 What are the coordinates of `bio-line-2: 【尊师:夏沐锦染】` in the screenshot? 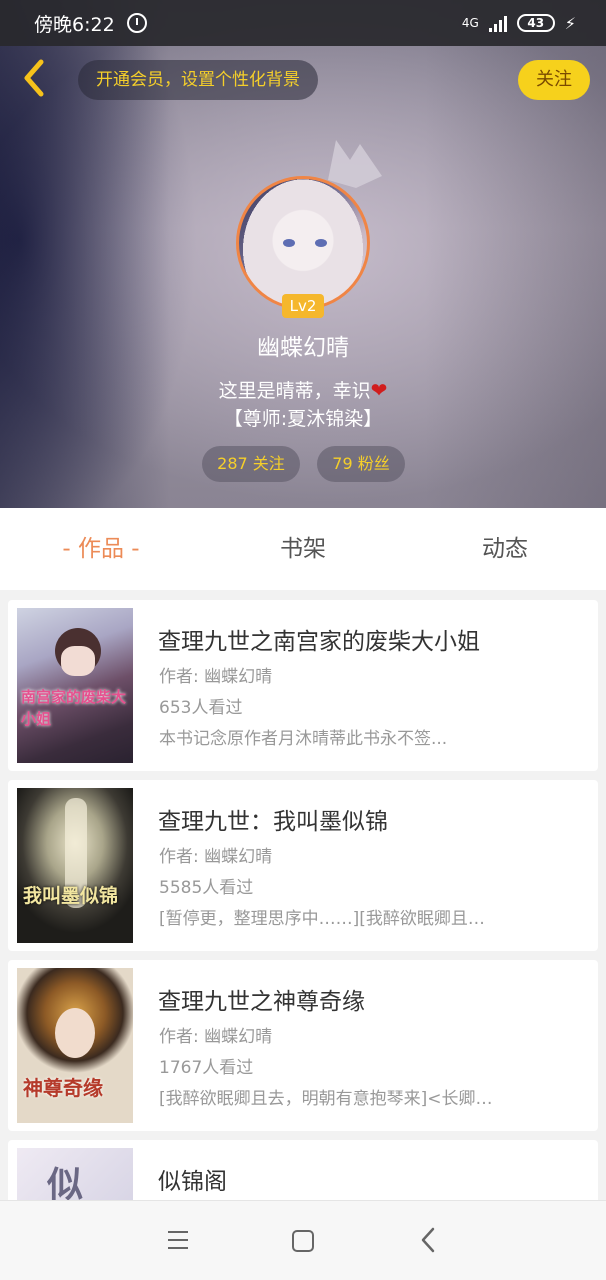 It's located at (303, 419).